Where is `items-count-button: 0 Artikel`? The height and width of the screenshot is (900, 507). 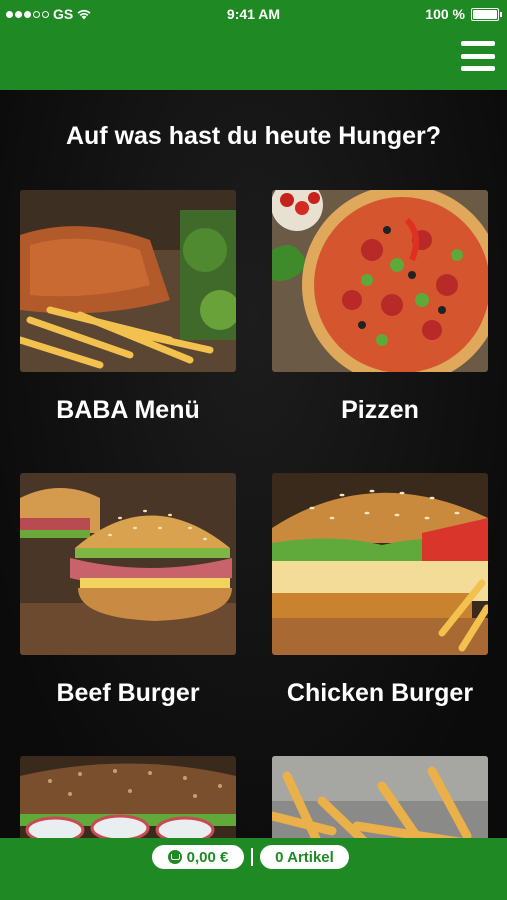 items-count-button: 0 Artikel is located at coordinates (304, 857).